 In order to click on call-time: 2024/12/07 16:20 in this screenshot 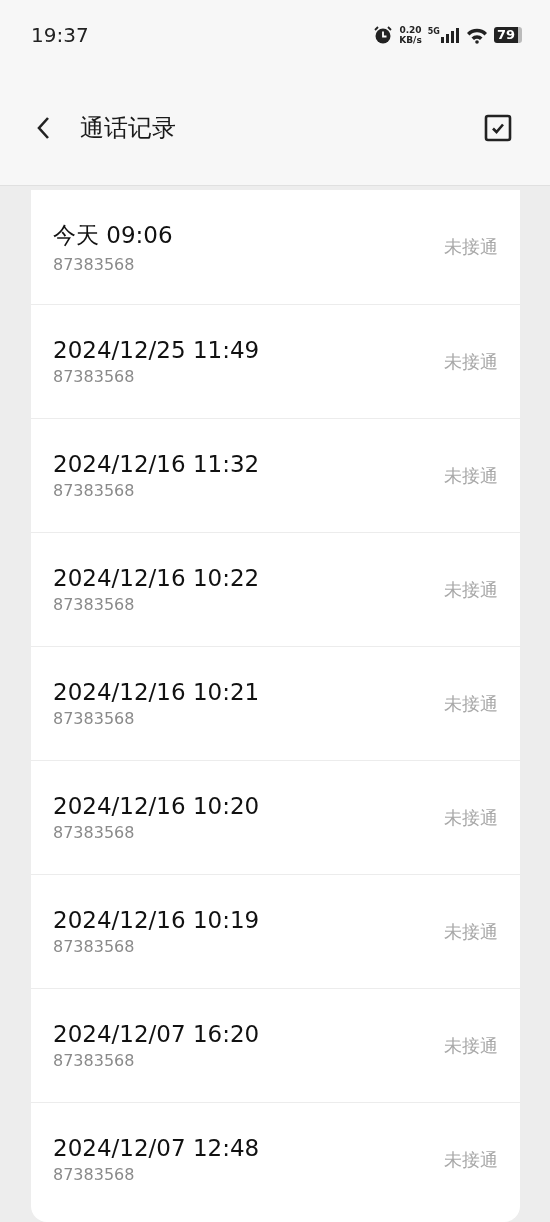, I will do `click(156, 1034)`.